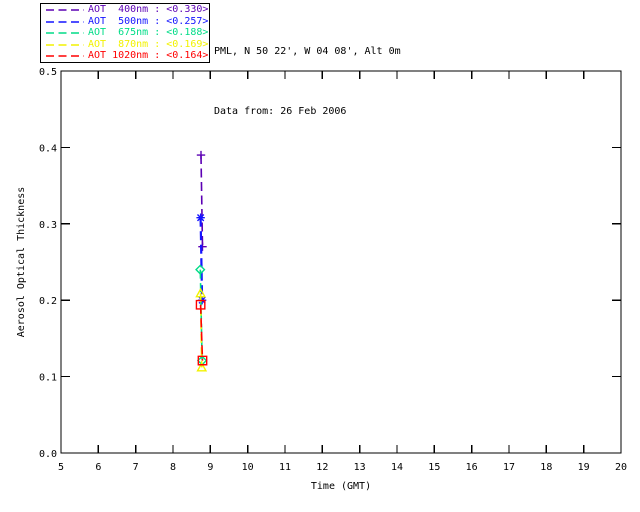  I want to click on legend-entry: AOT 870nm : <0.169>, so click(125, 44).